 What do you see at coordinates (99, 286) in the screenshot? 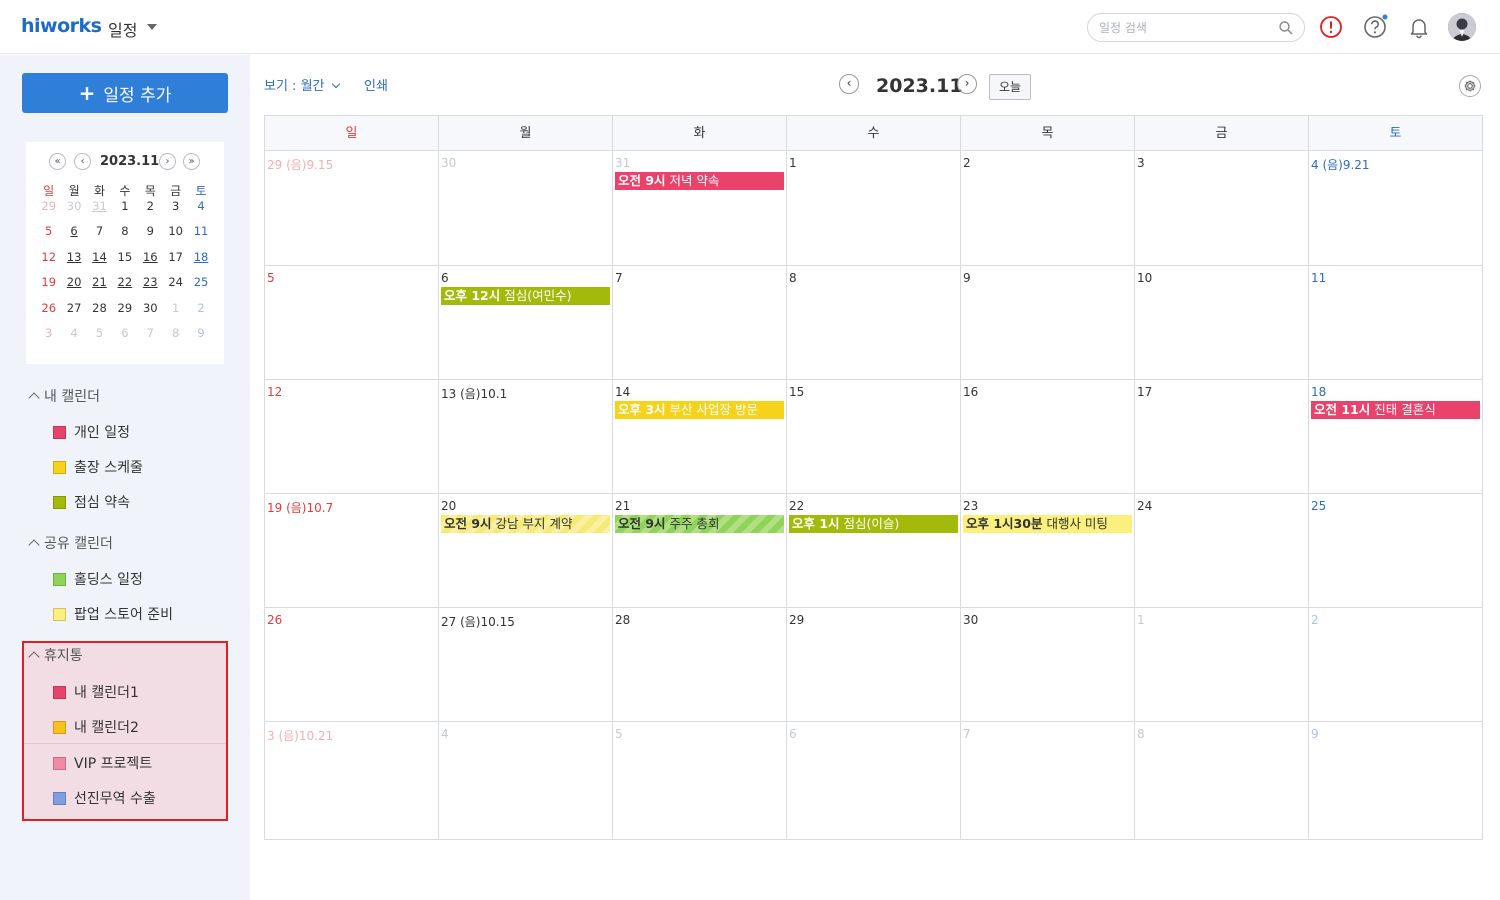
I see `mini-calendar-day: 21` at bounding box center [99, 286].